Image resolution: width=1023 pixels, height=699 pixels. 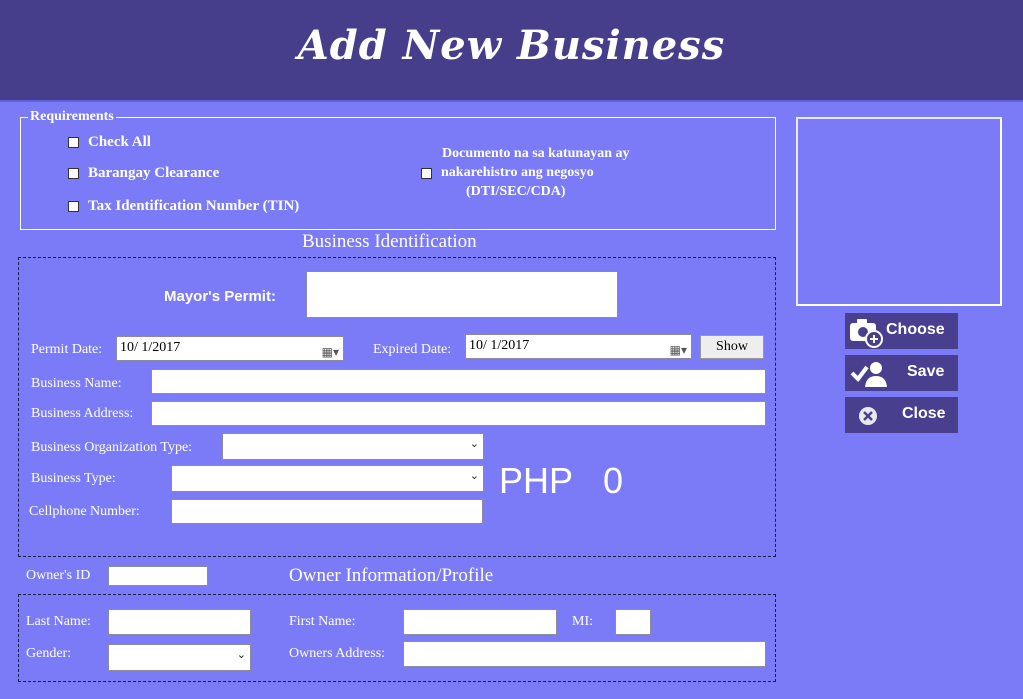 I want to click on php-amount: 0, so click(x=613, y=480).